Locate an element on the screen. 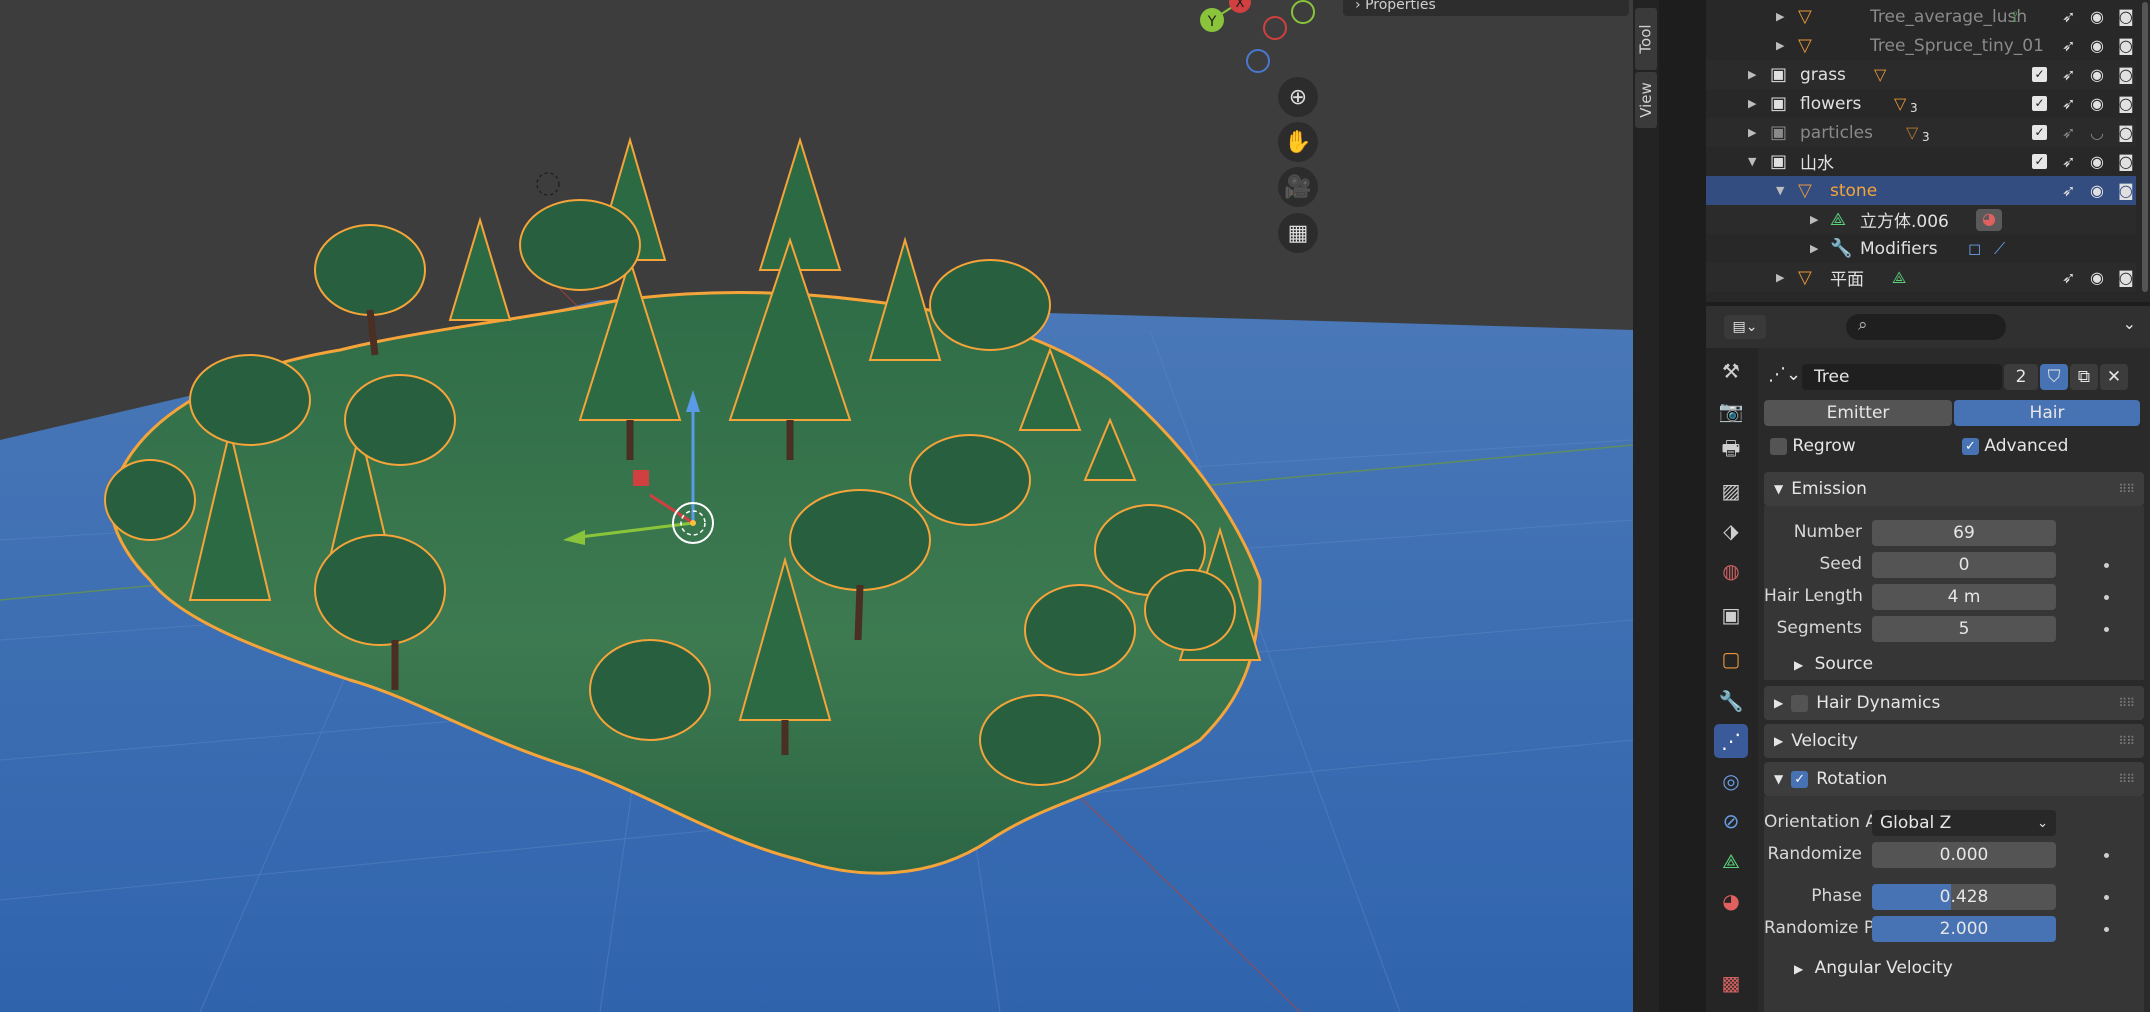 This screenshot has height=1012, width=2150. tab-collection-icon: ▣ is located at coordinates (1731, 615).